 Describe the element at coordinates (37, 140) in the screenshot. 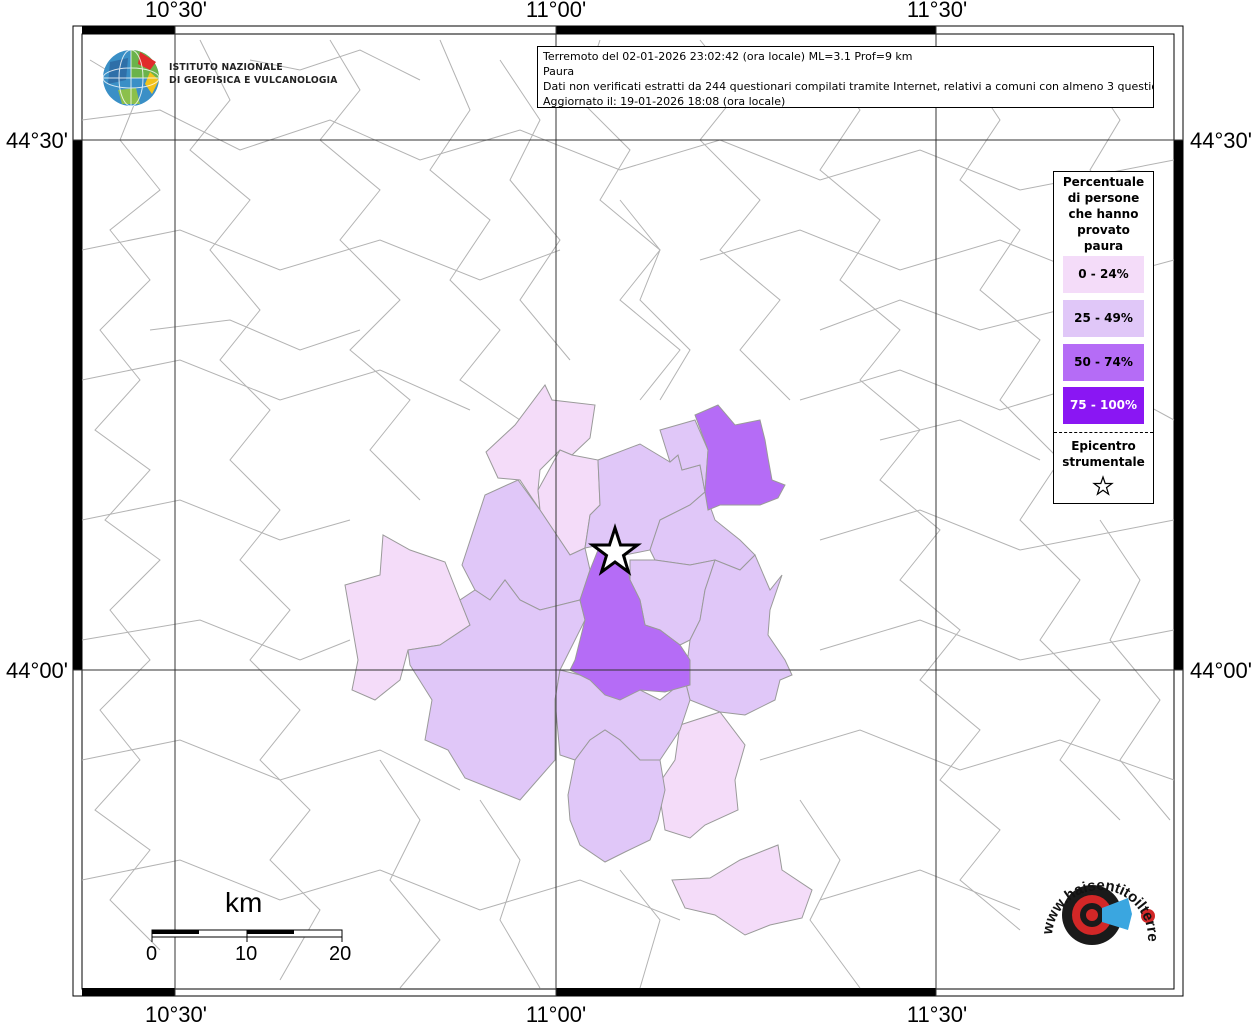

I see `lat-label-left-1: 44°30'` at that location.